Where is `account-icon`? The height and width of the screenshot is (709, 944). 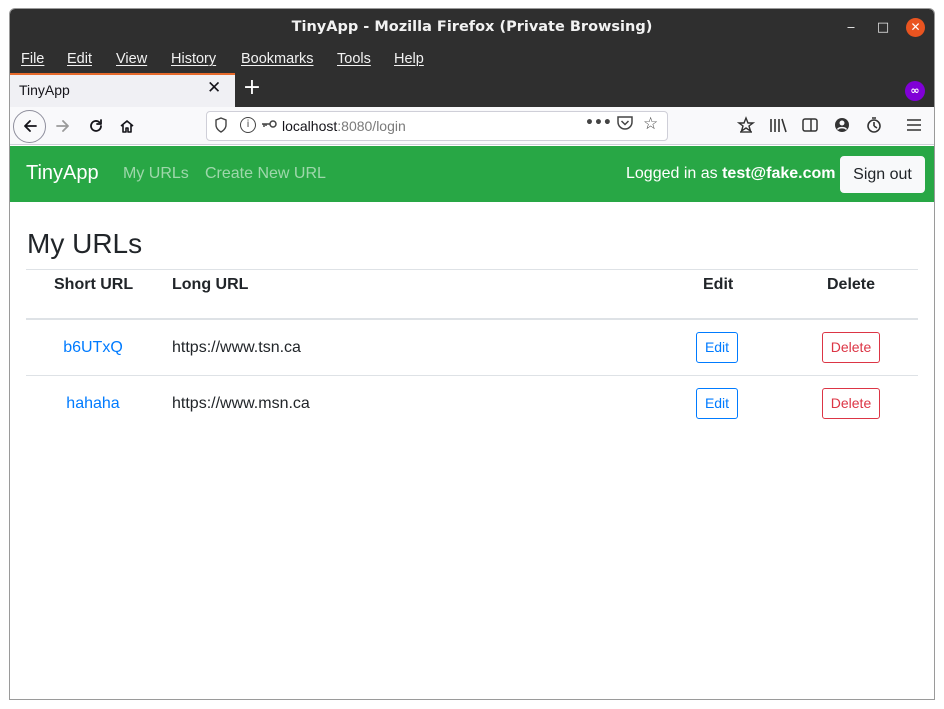
account-icon is located at coordinates (842, 125).